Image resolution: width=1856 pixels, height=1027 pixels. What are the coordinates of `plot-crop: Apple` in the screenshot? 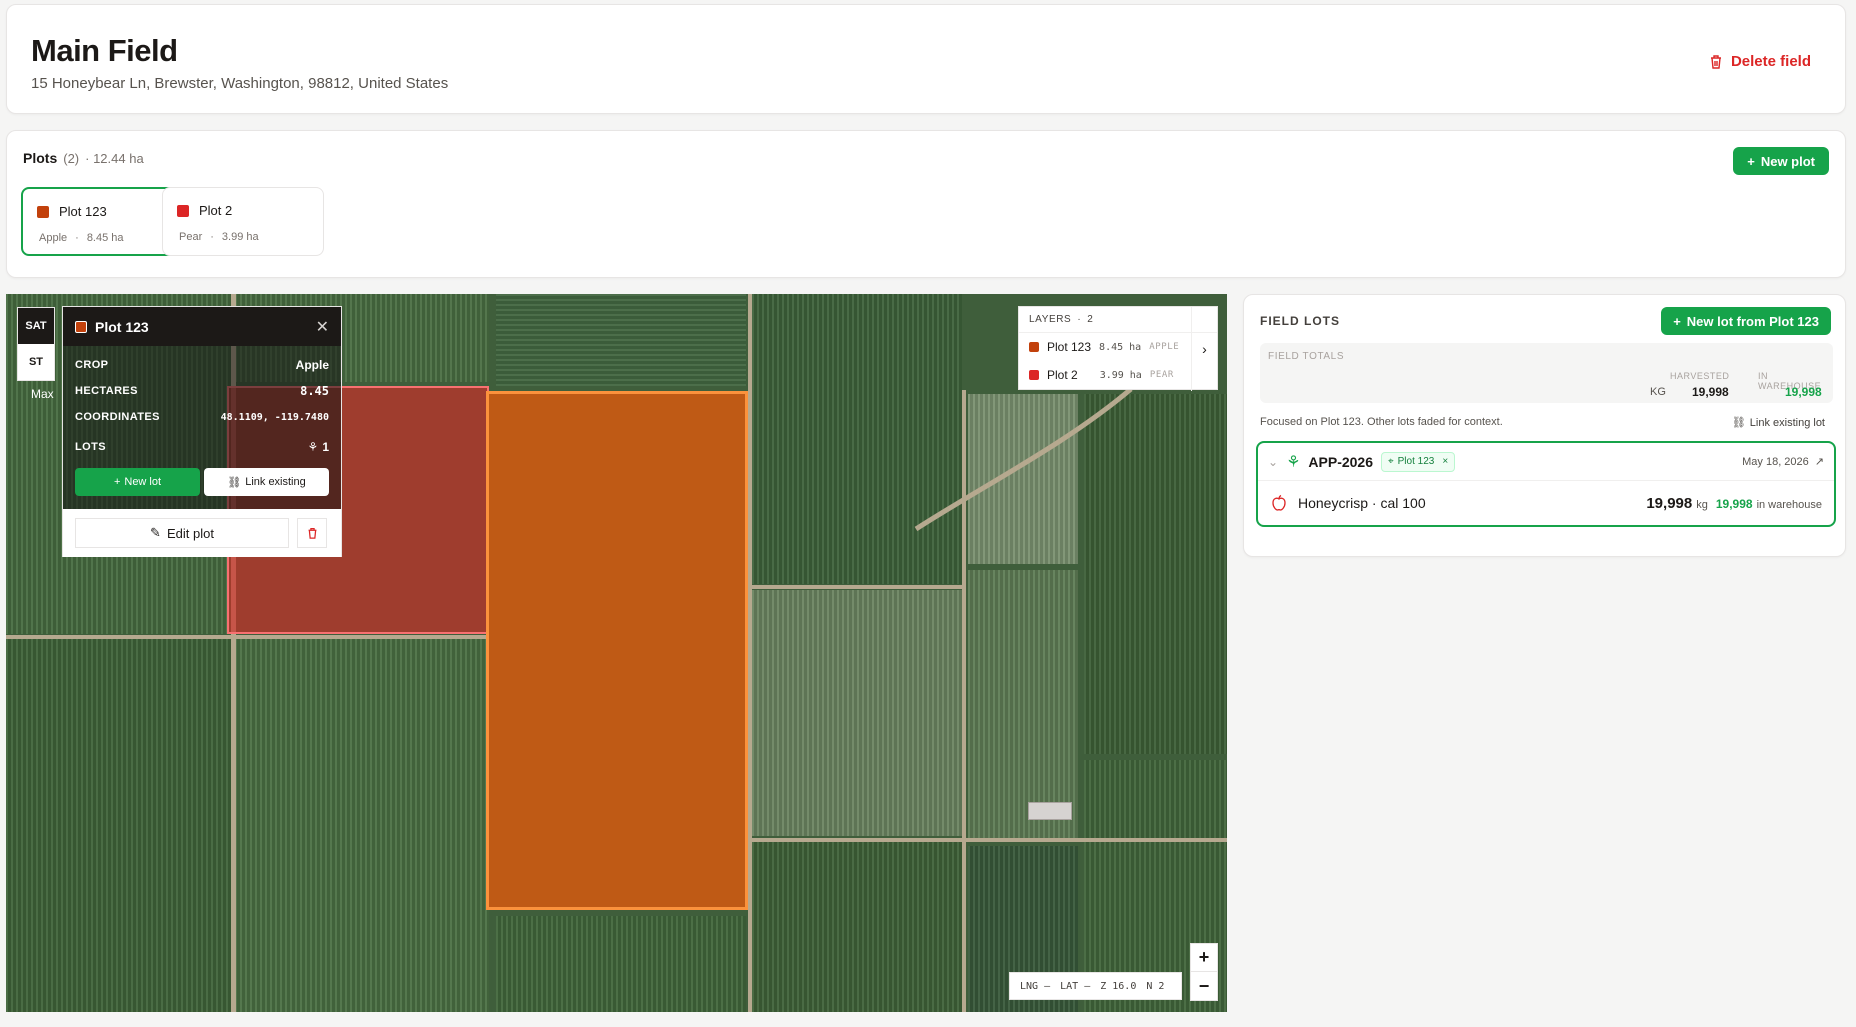 It's located at (53, 238).